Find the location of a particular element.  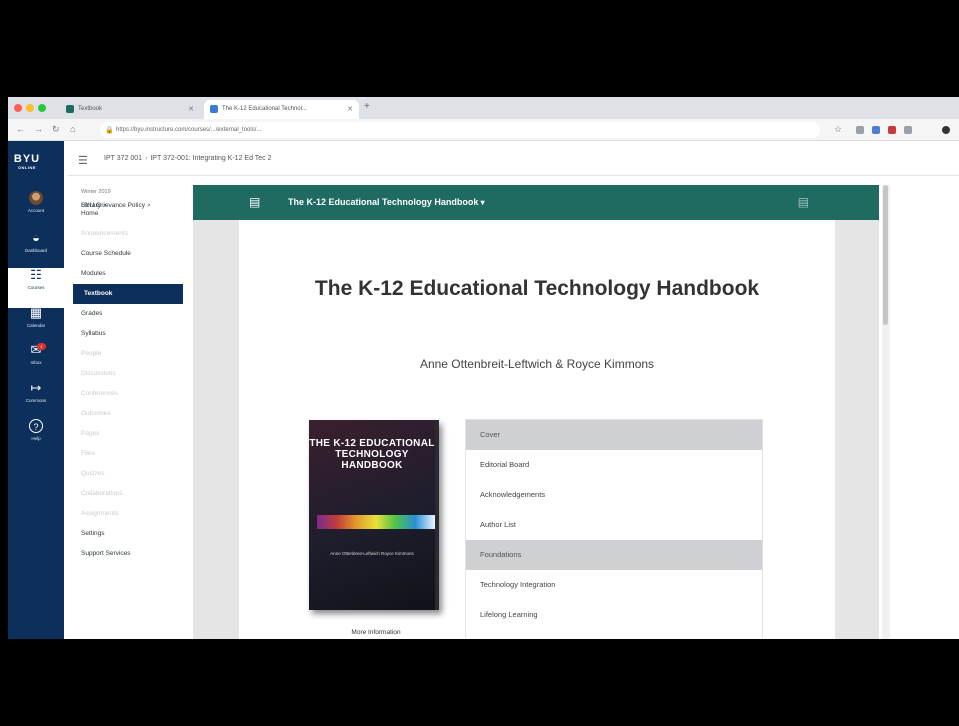

toc-item is located at coordinates (614, 634).